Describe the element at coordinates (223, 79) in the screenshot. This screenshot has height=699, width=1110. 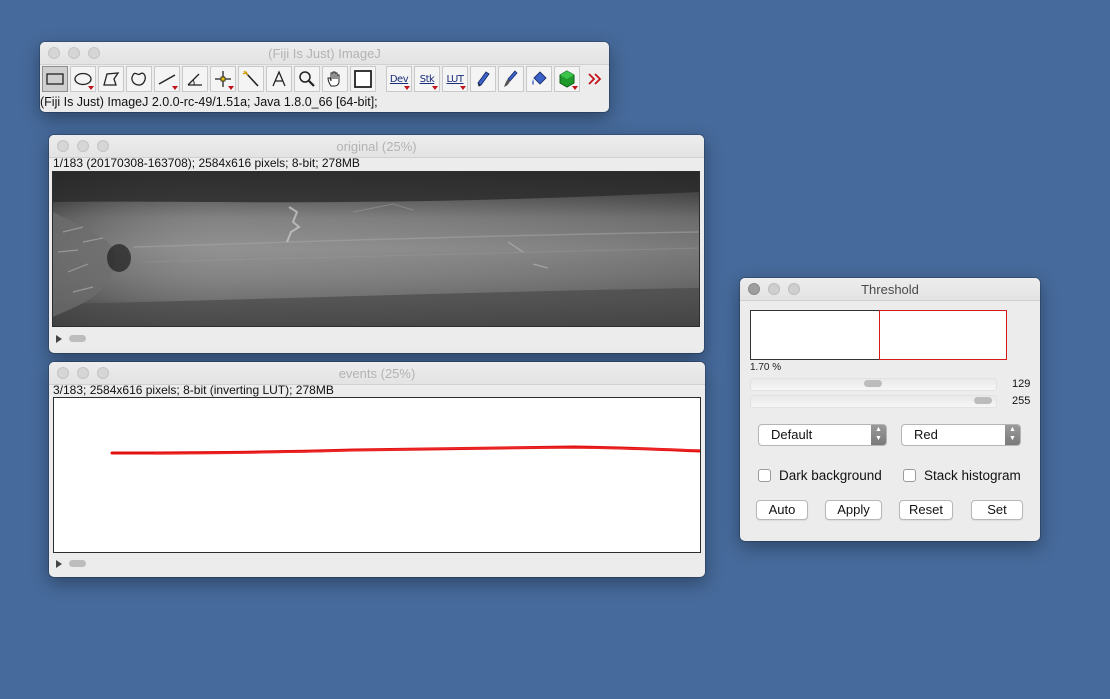
I see `point-tool` at that location.